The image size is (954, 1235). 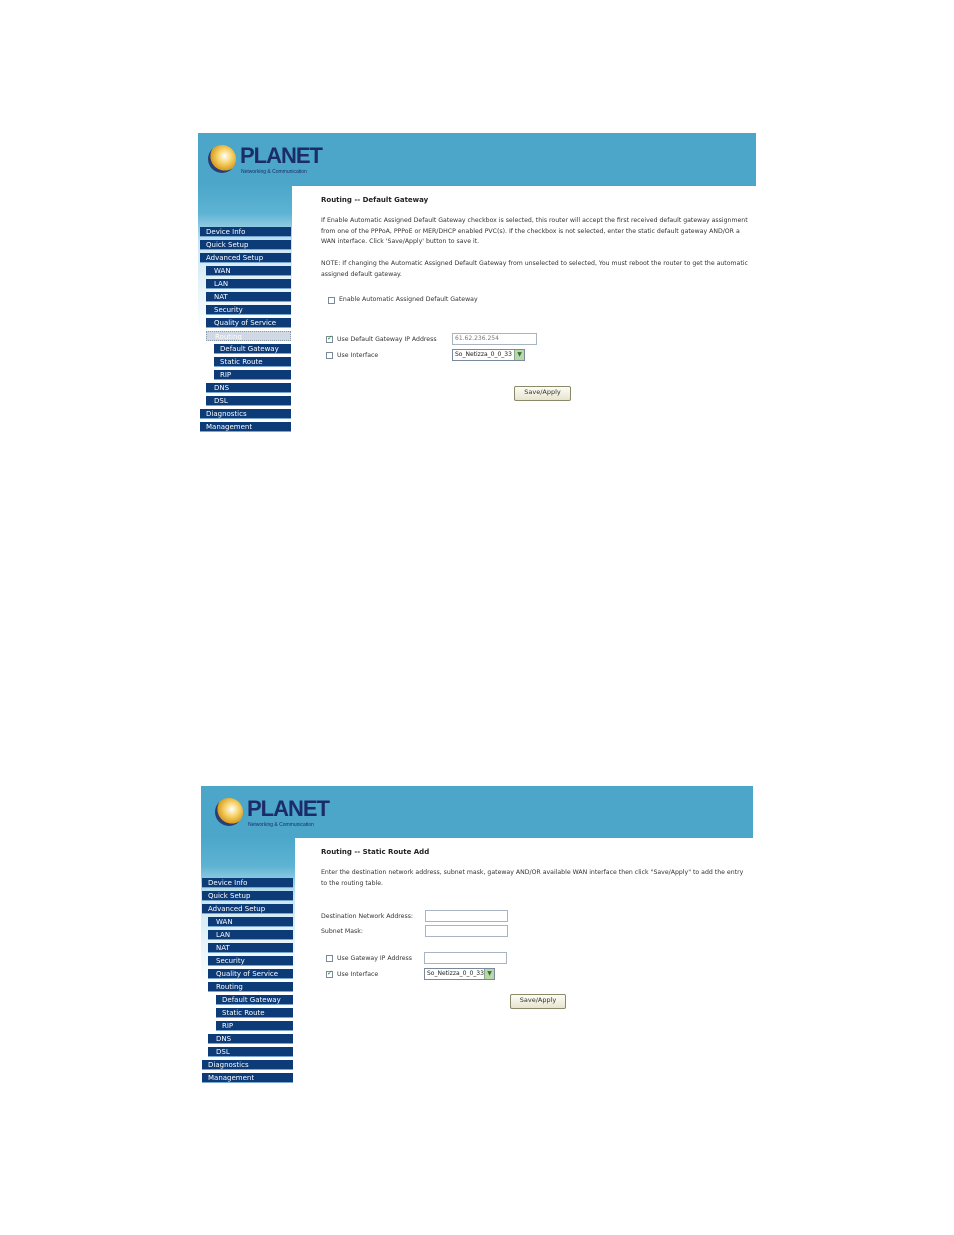 I want to click on page-title: Routing -- Static Route Add, so click(x=375, y=852).